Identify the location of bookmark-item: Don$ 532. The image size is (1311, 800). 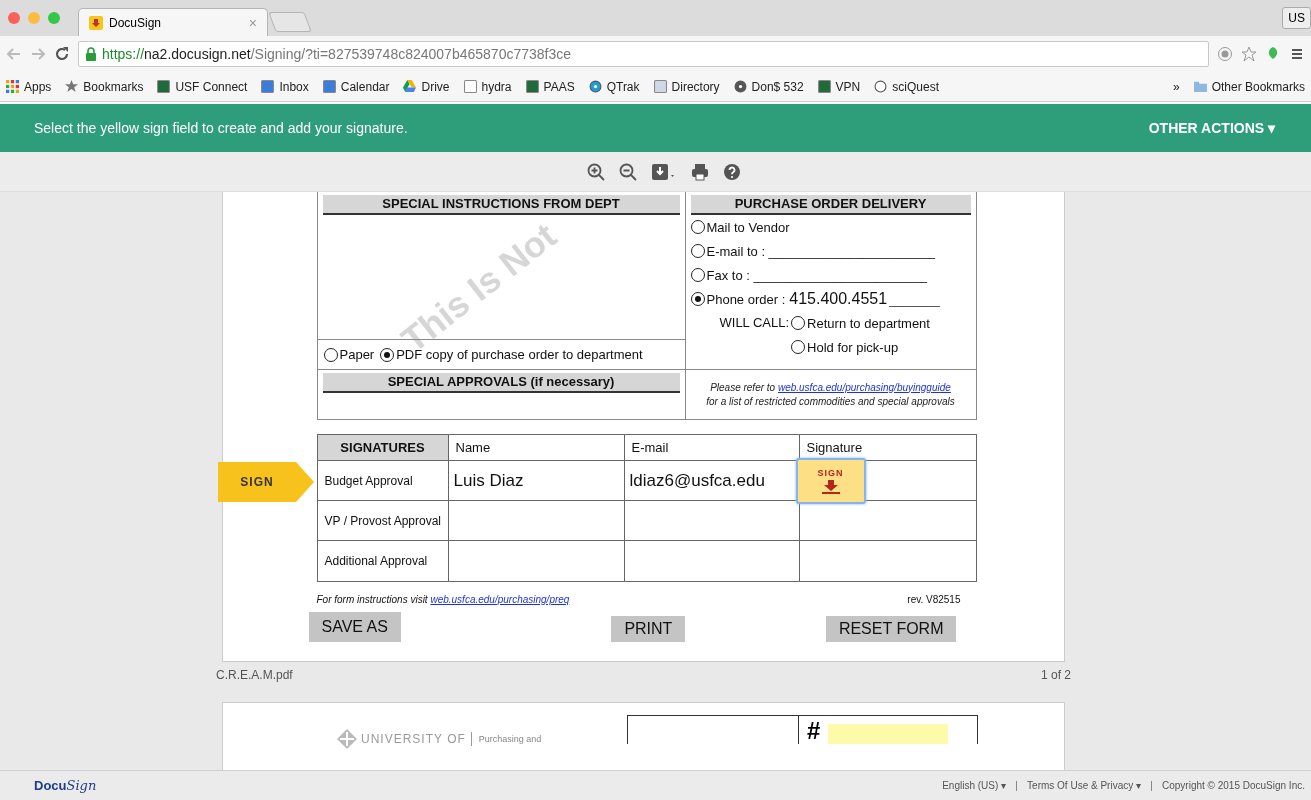
(768, 86).